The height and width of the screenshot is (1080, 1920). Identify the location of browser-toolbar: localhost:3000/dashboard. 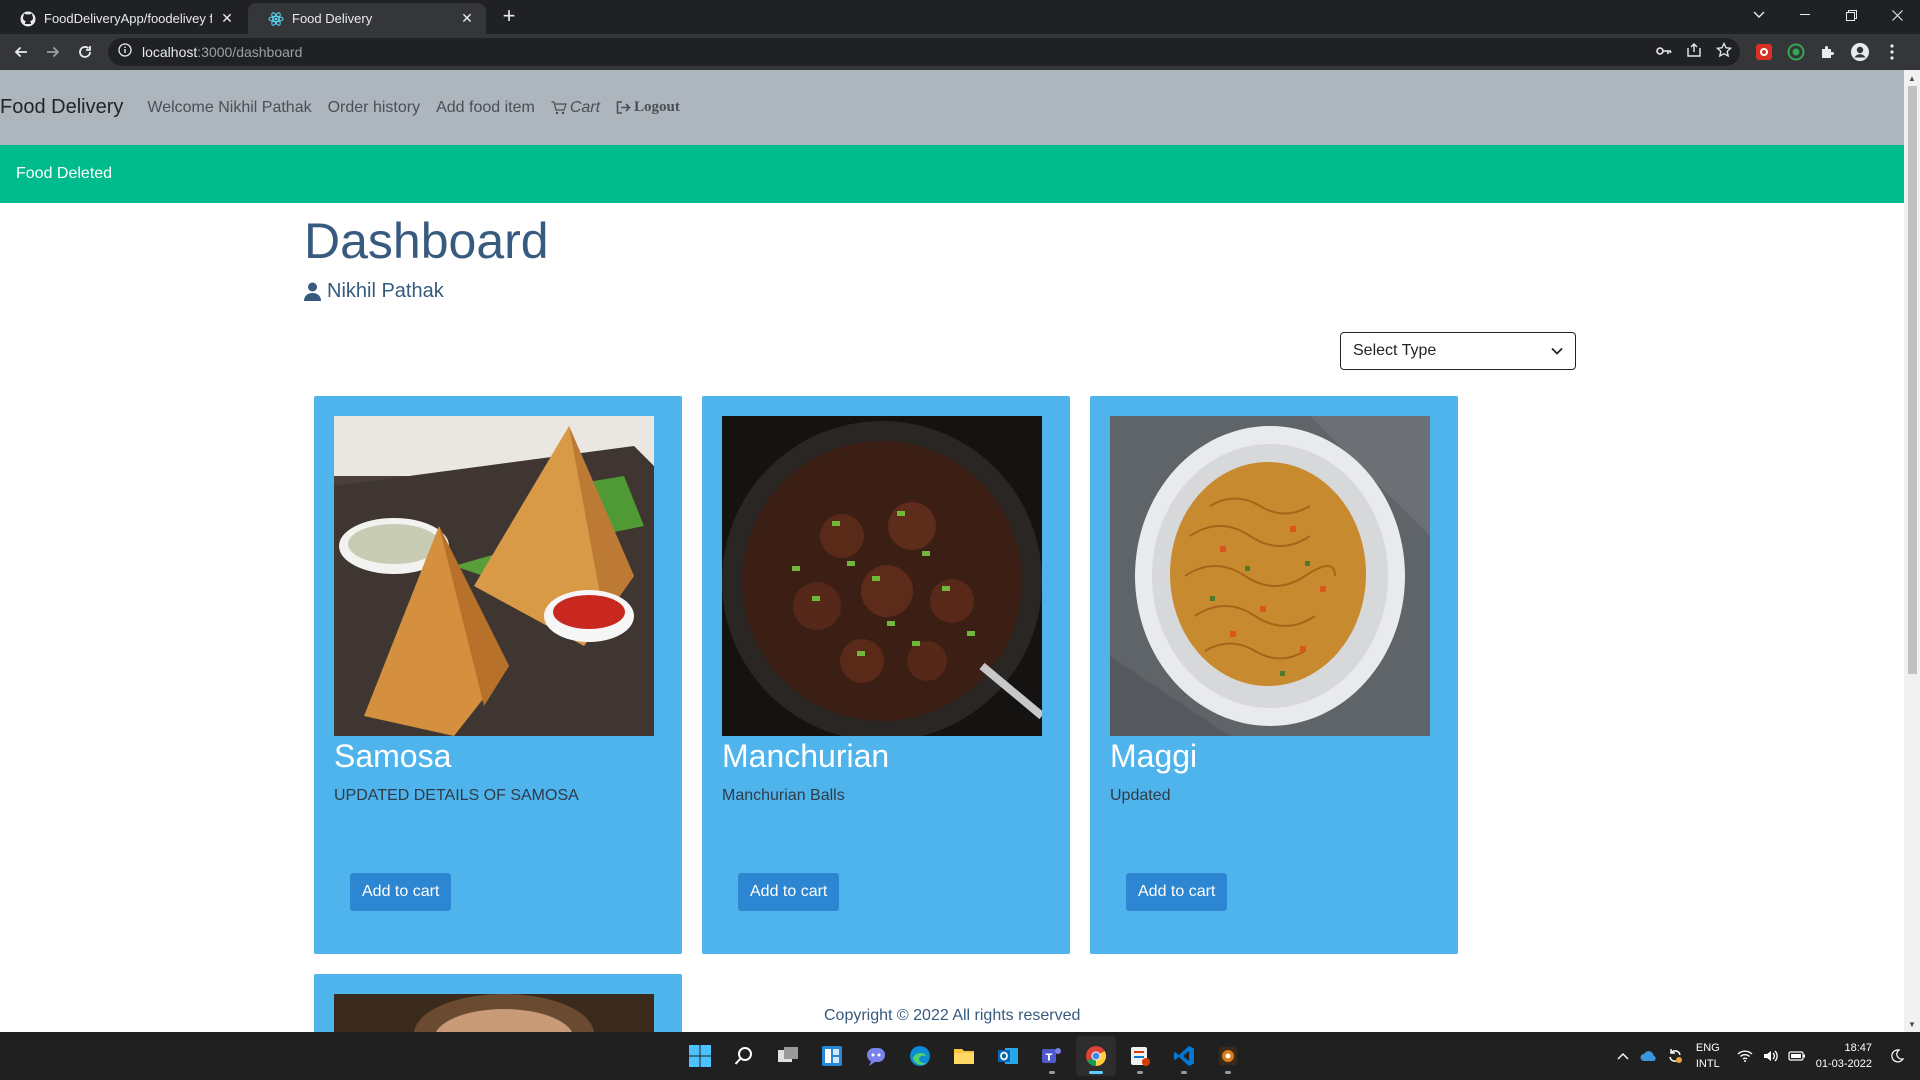
(960, 52).